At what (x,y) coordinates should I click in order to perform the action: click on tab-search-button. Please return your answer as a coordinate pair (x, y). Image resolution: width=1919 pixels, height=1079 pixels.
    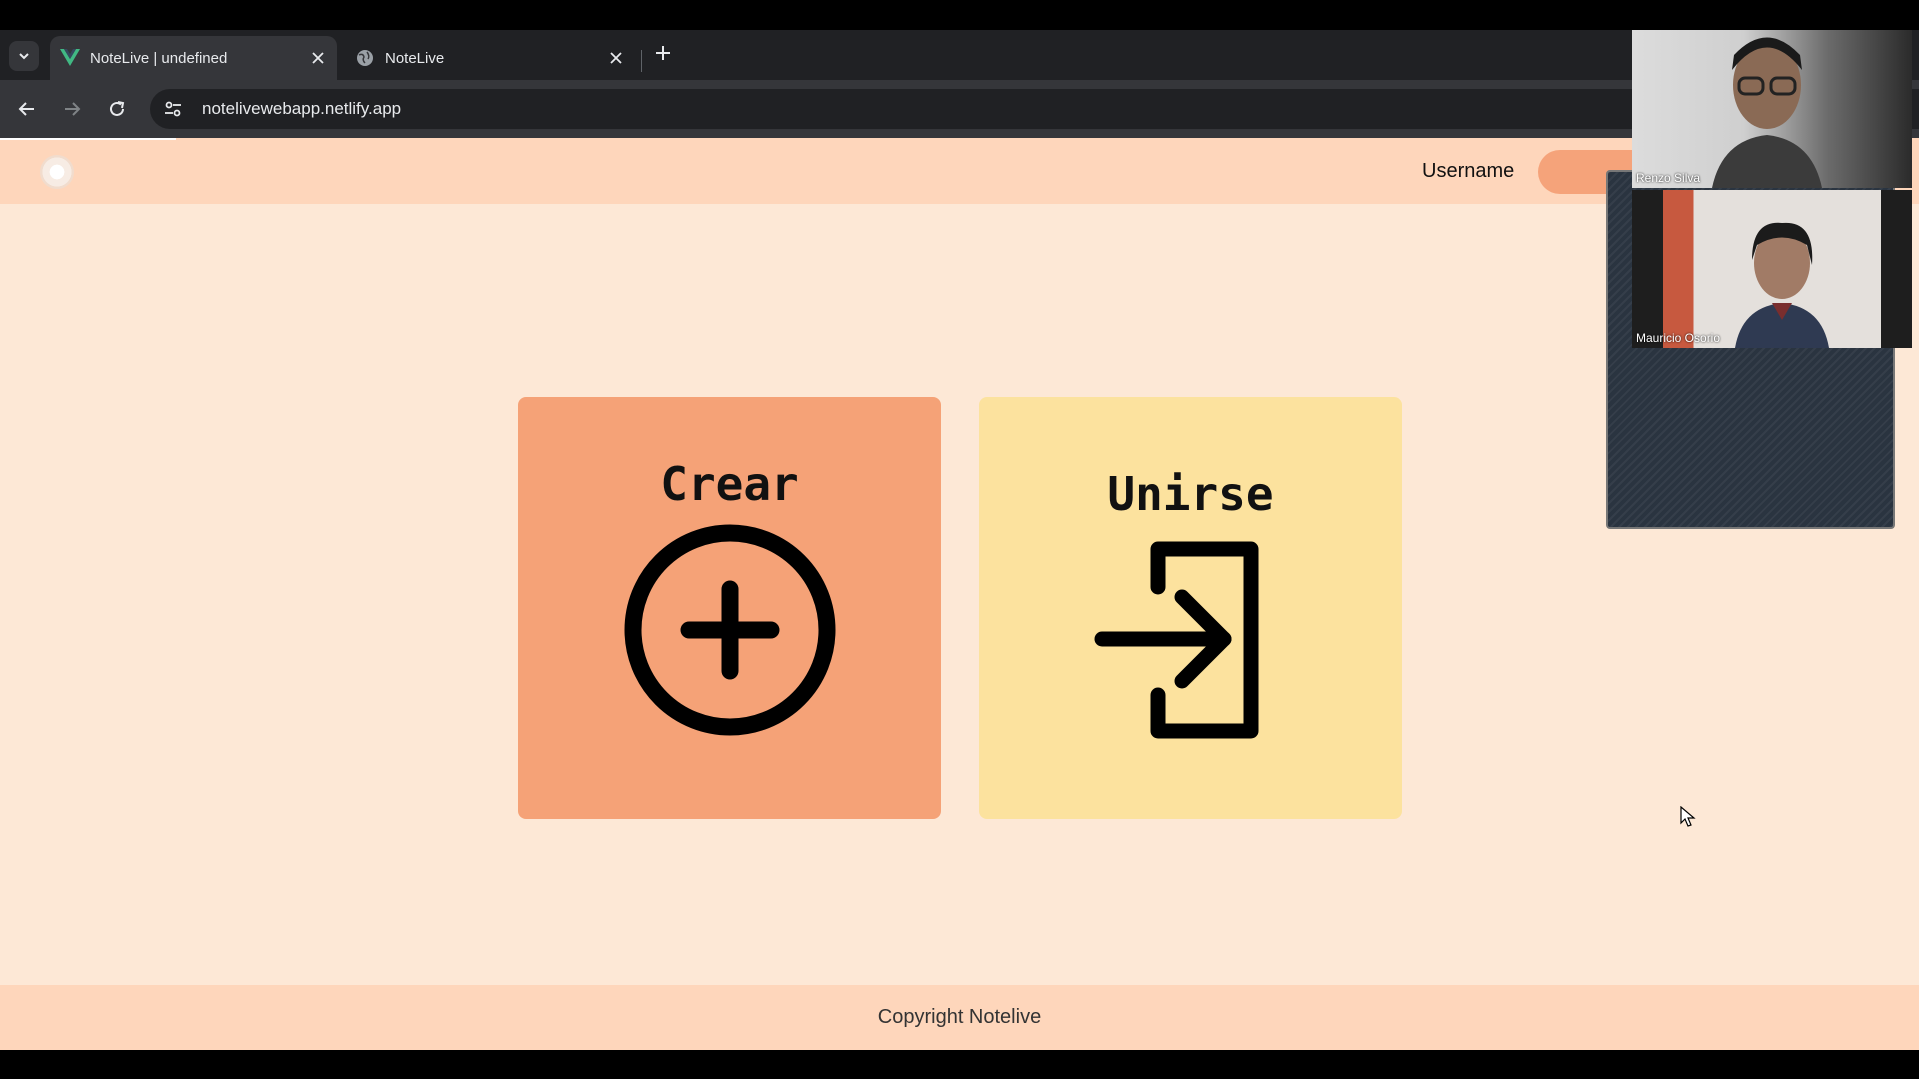
    Looking at the image, I should click on (24, 56).